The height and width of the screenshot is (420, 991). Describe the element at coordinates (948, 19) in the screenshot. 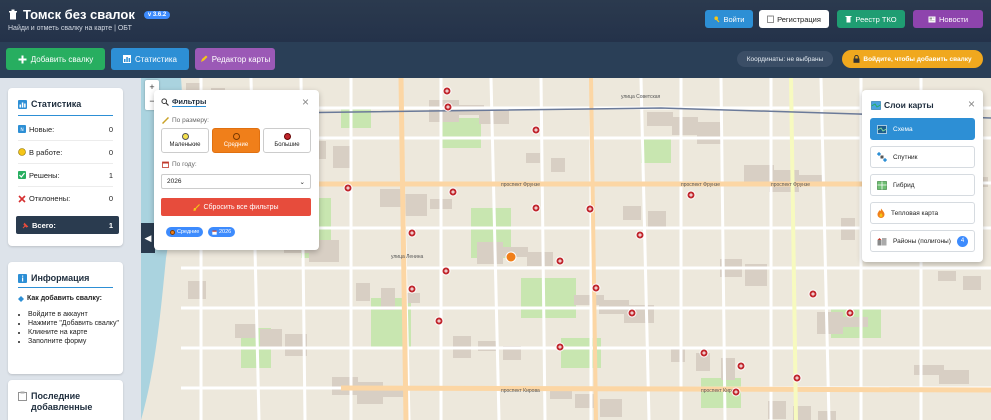

I see `news-button: Новости` at that location.